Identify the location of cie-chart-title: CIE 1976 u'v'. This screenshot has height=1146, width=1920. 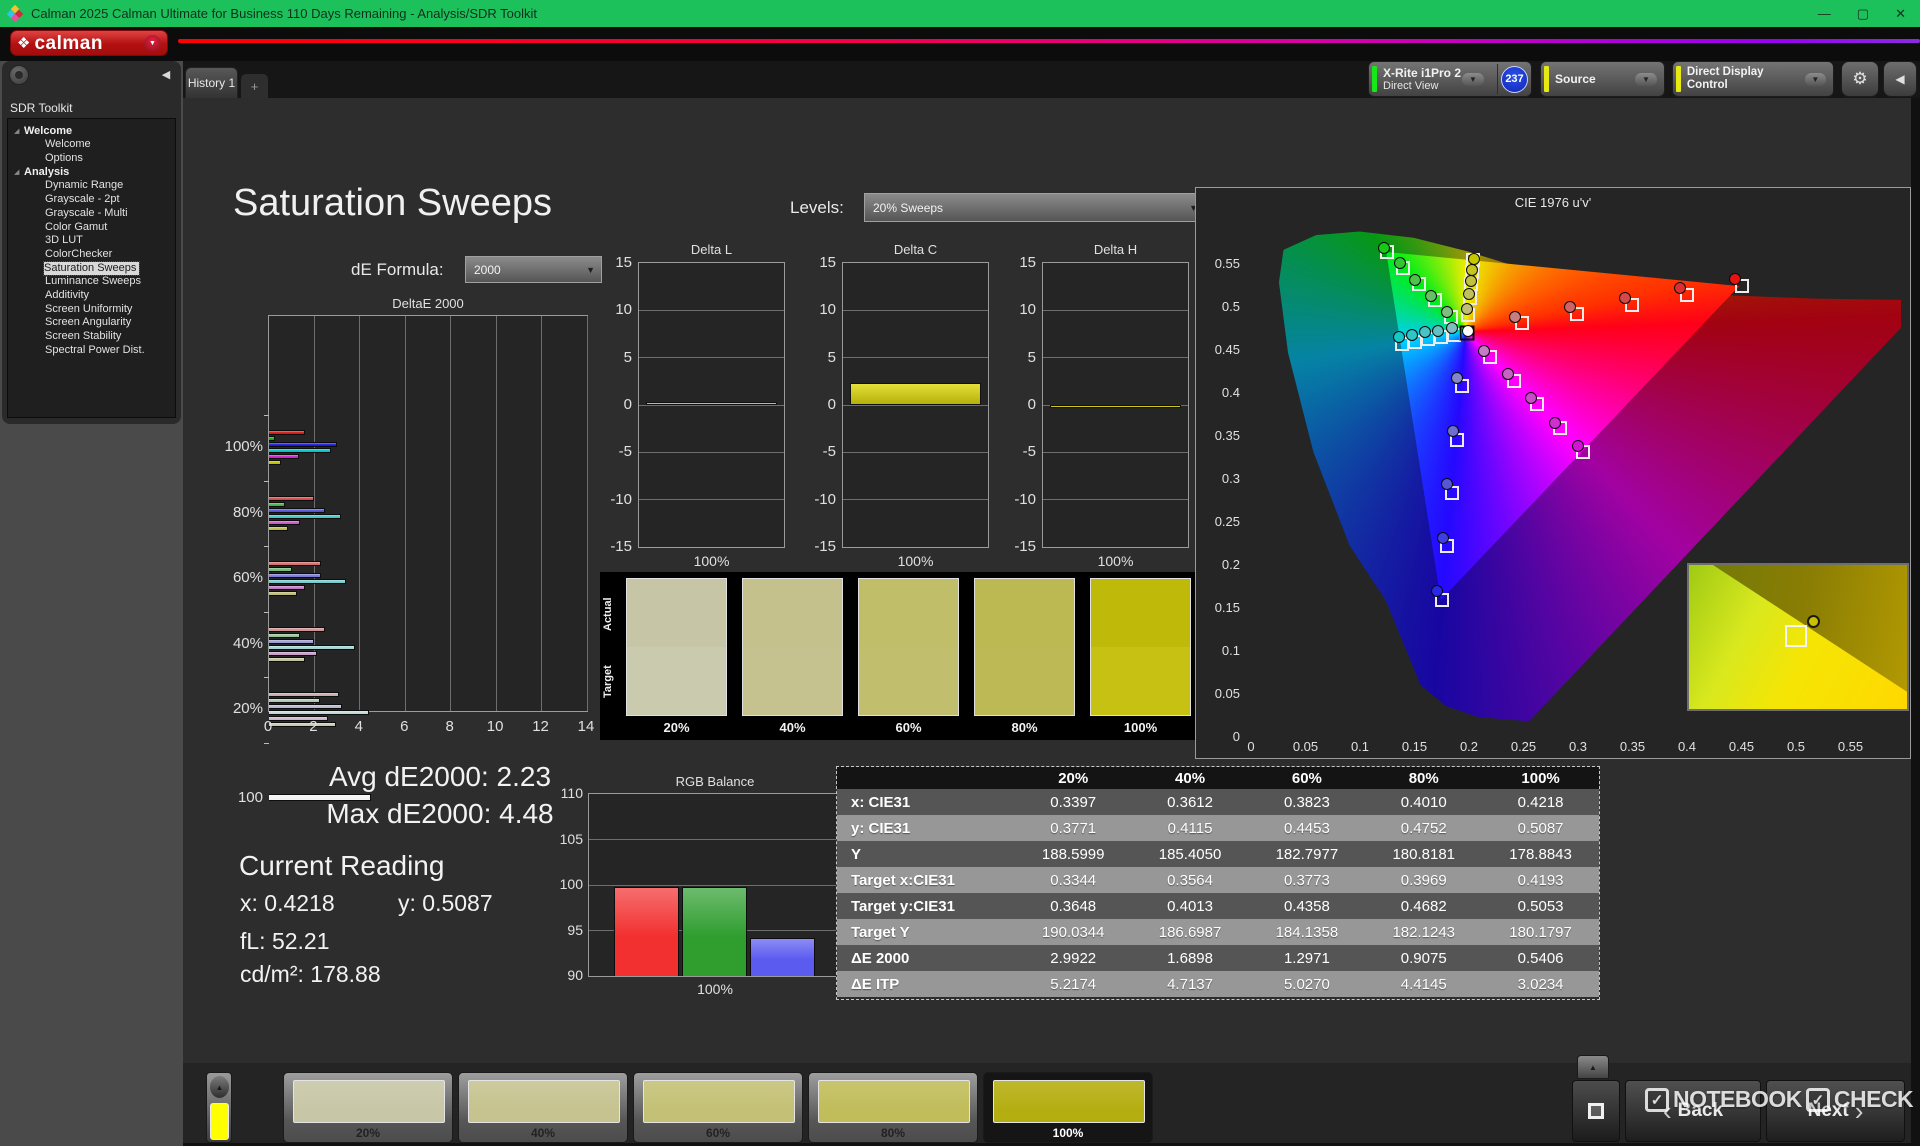
(1553, 202).